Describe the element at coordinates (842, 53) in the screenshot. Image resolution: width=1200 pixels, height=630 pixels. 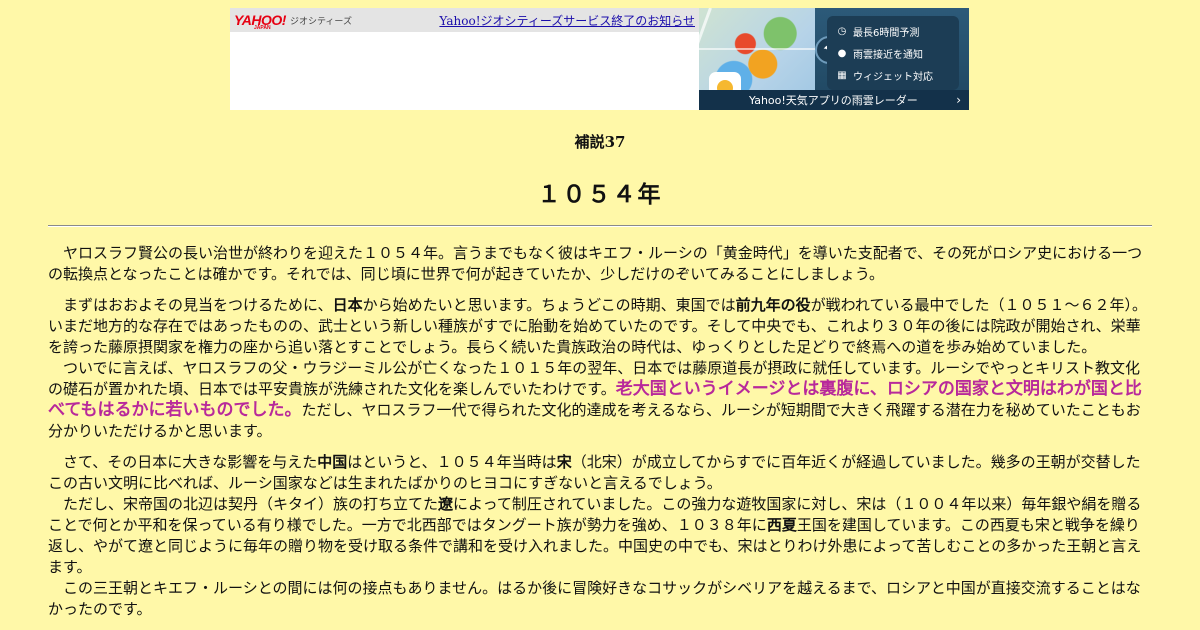
I see `location-pin-icon: ●` at that location.